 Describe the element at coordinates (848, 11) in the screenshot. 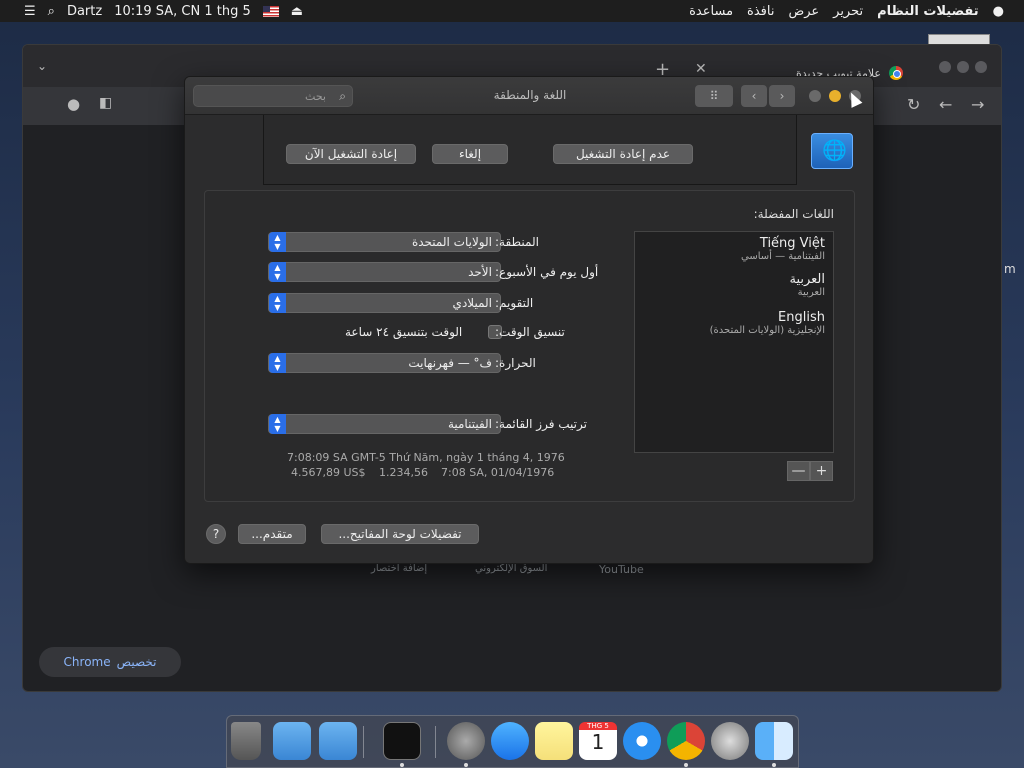

I see `menu-edit: تحرير` at that location.